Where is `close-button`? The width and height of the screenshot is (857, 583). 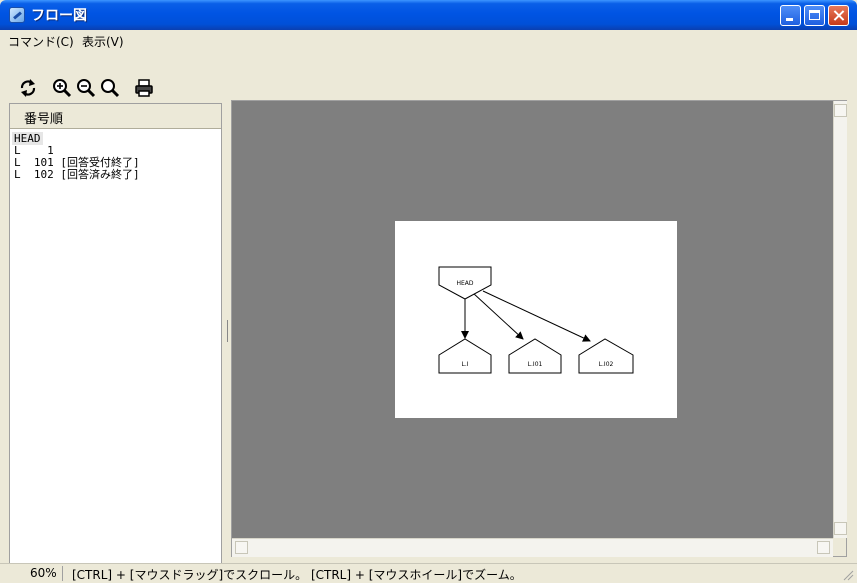 close-button is located at coordinates (838, 15).